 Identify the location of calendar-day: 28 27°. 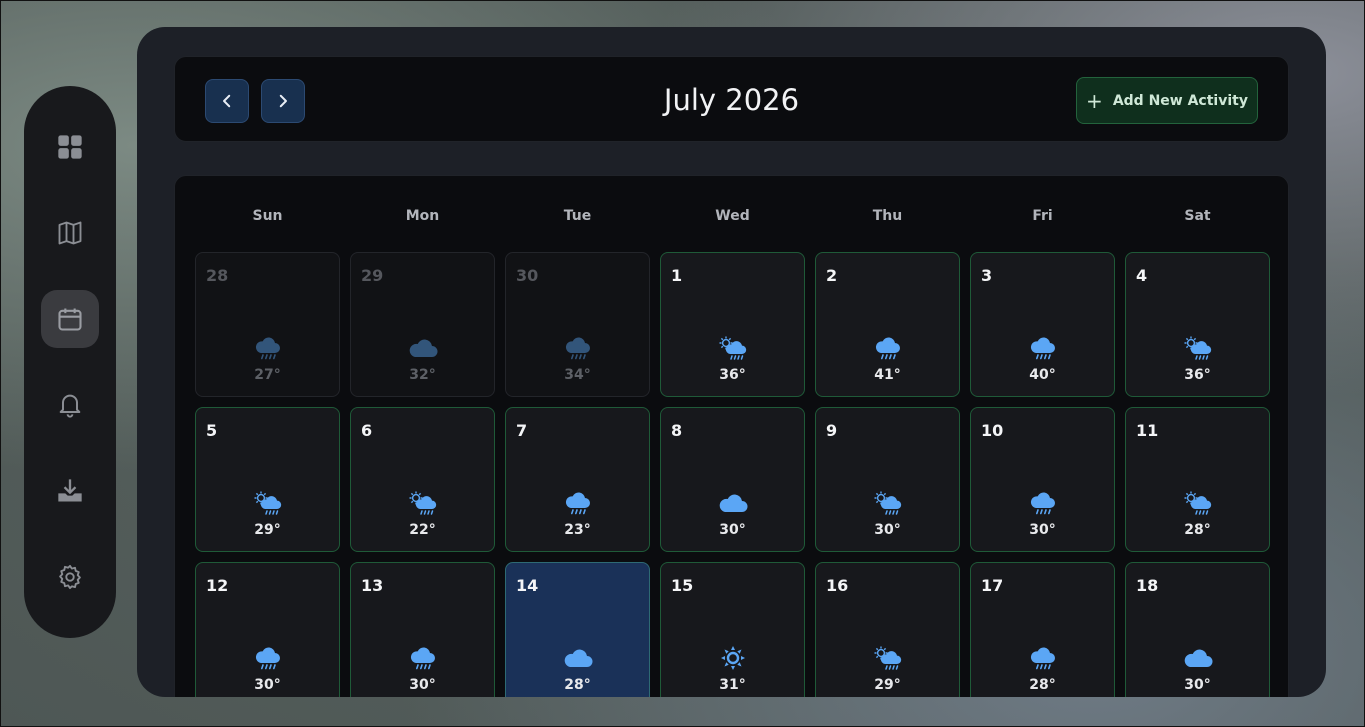
(267, 324).